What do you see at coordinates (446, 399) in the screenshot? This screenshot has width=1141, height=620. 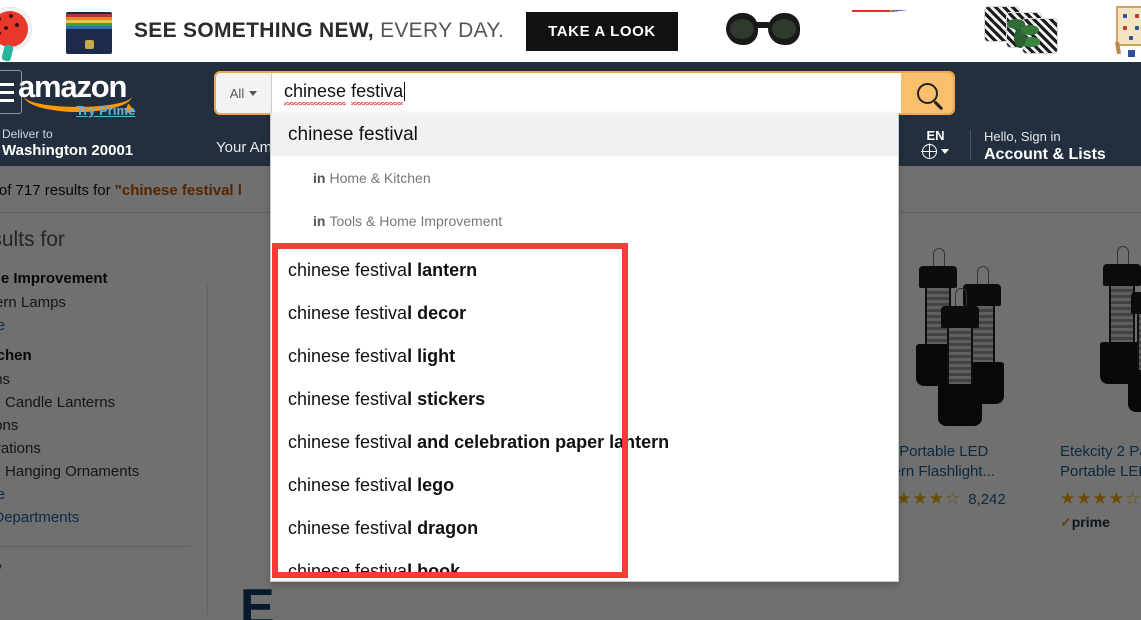 I see `suggestion-bold: l stickers` at bounding box center [446, 399].